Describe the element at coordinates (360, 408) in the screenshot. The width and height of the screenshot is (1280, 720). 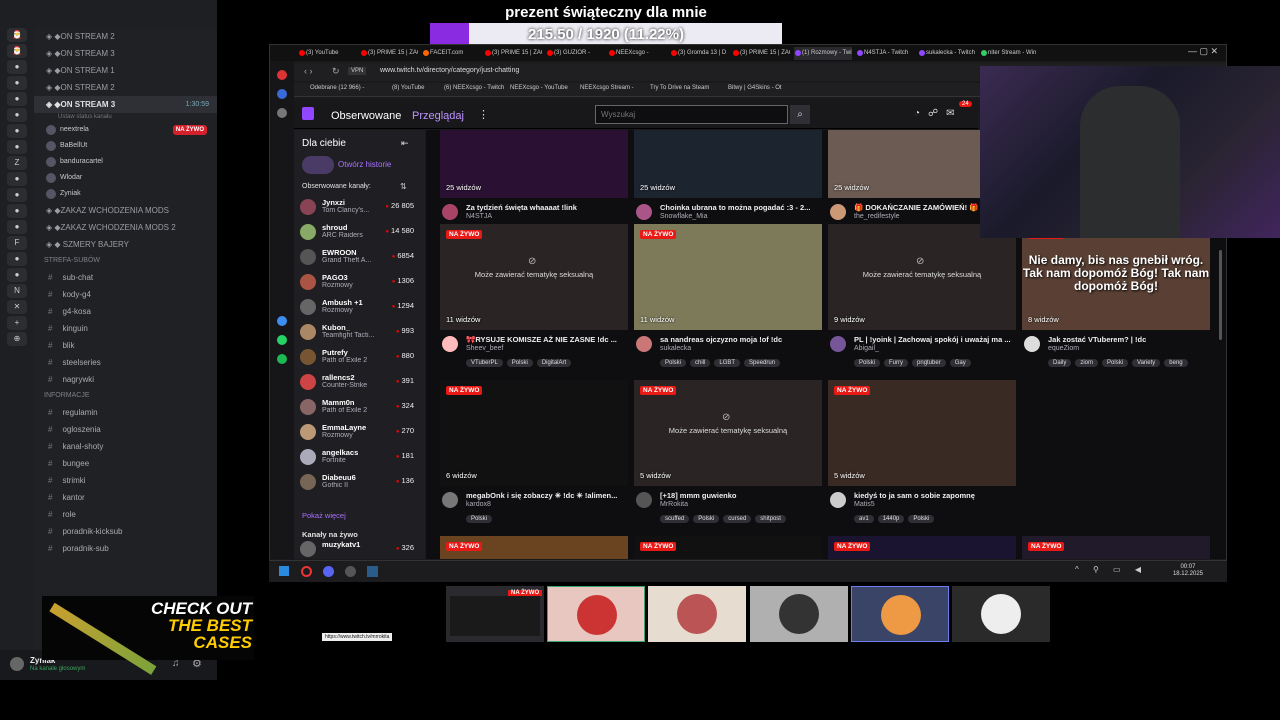
I see `sidebar-channel: Mamm0nPath of Exile 2 324` at that location.